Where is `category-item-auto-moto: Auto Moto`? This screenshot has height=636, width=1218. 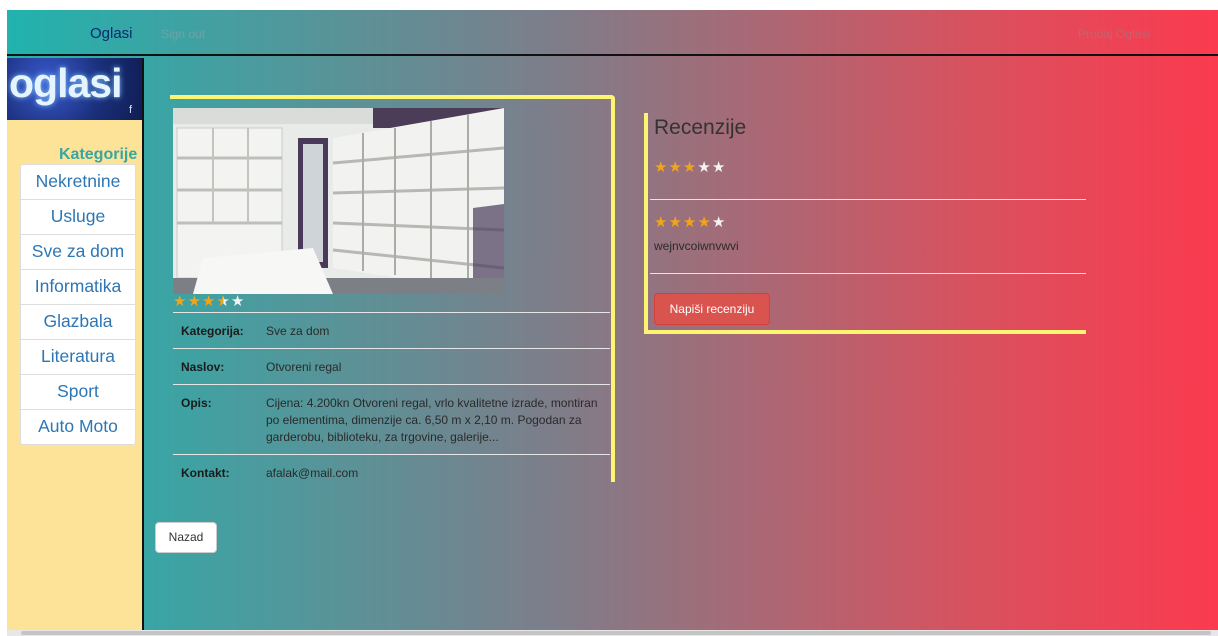 category-item-auto-moto: Auto Moto is located at coordinates (78, 427).